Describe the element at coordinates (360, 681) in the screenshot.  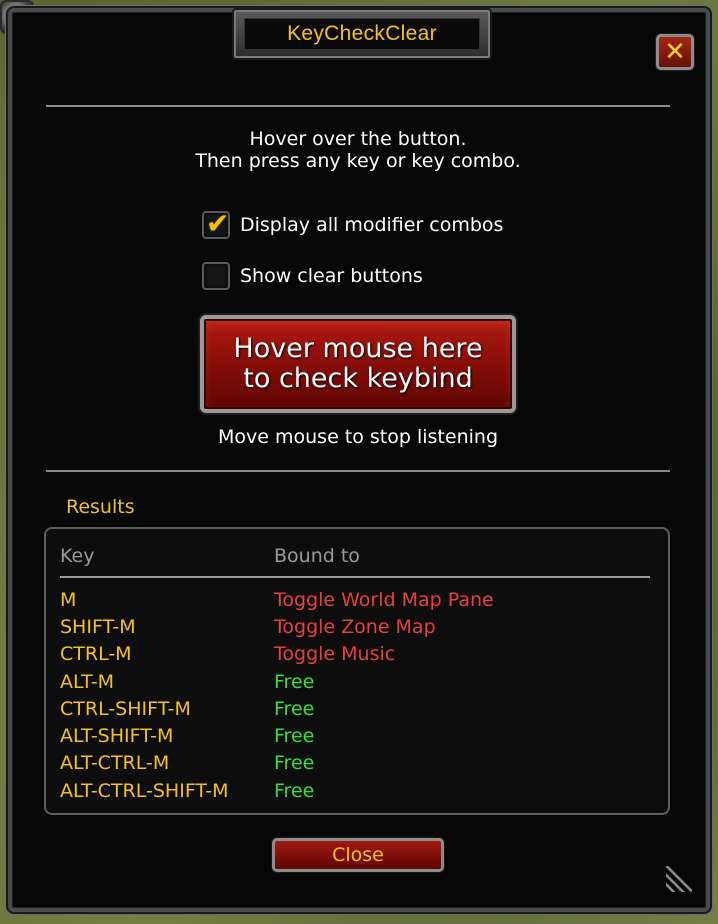
I see `results-row: ALT-M Free` at that location.